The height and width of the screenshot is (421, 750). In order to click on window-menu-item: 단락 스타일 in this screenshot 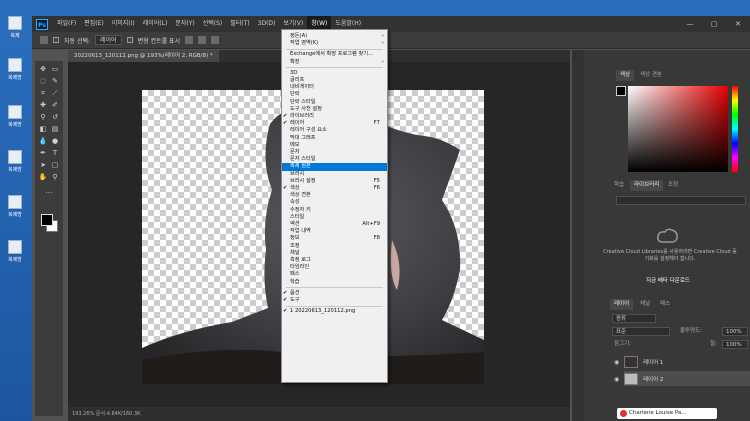, I will do `click(334, 102)`.